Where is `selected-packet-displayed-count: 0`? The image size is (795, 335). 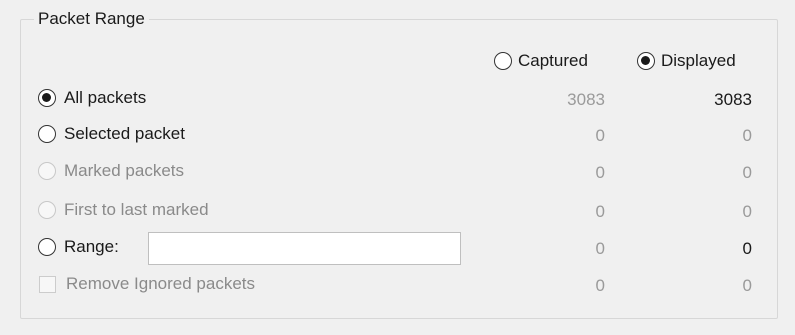
selected-packet-displayed-count: 0 is located at coordinates (747, 135).